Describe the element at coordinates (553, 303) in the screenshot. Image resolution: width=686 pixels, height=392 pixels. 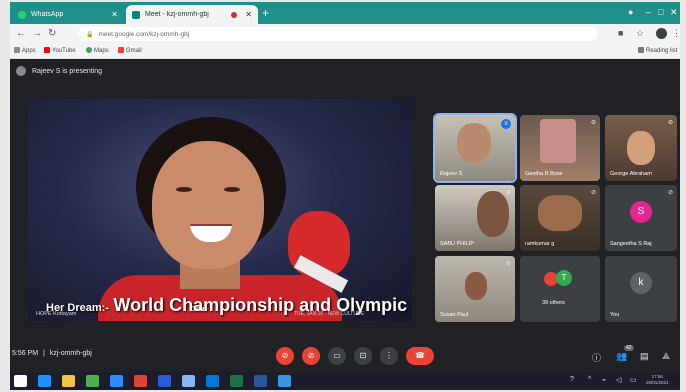
I see `others-count: 39 others` at that location.